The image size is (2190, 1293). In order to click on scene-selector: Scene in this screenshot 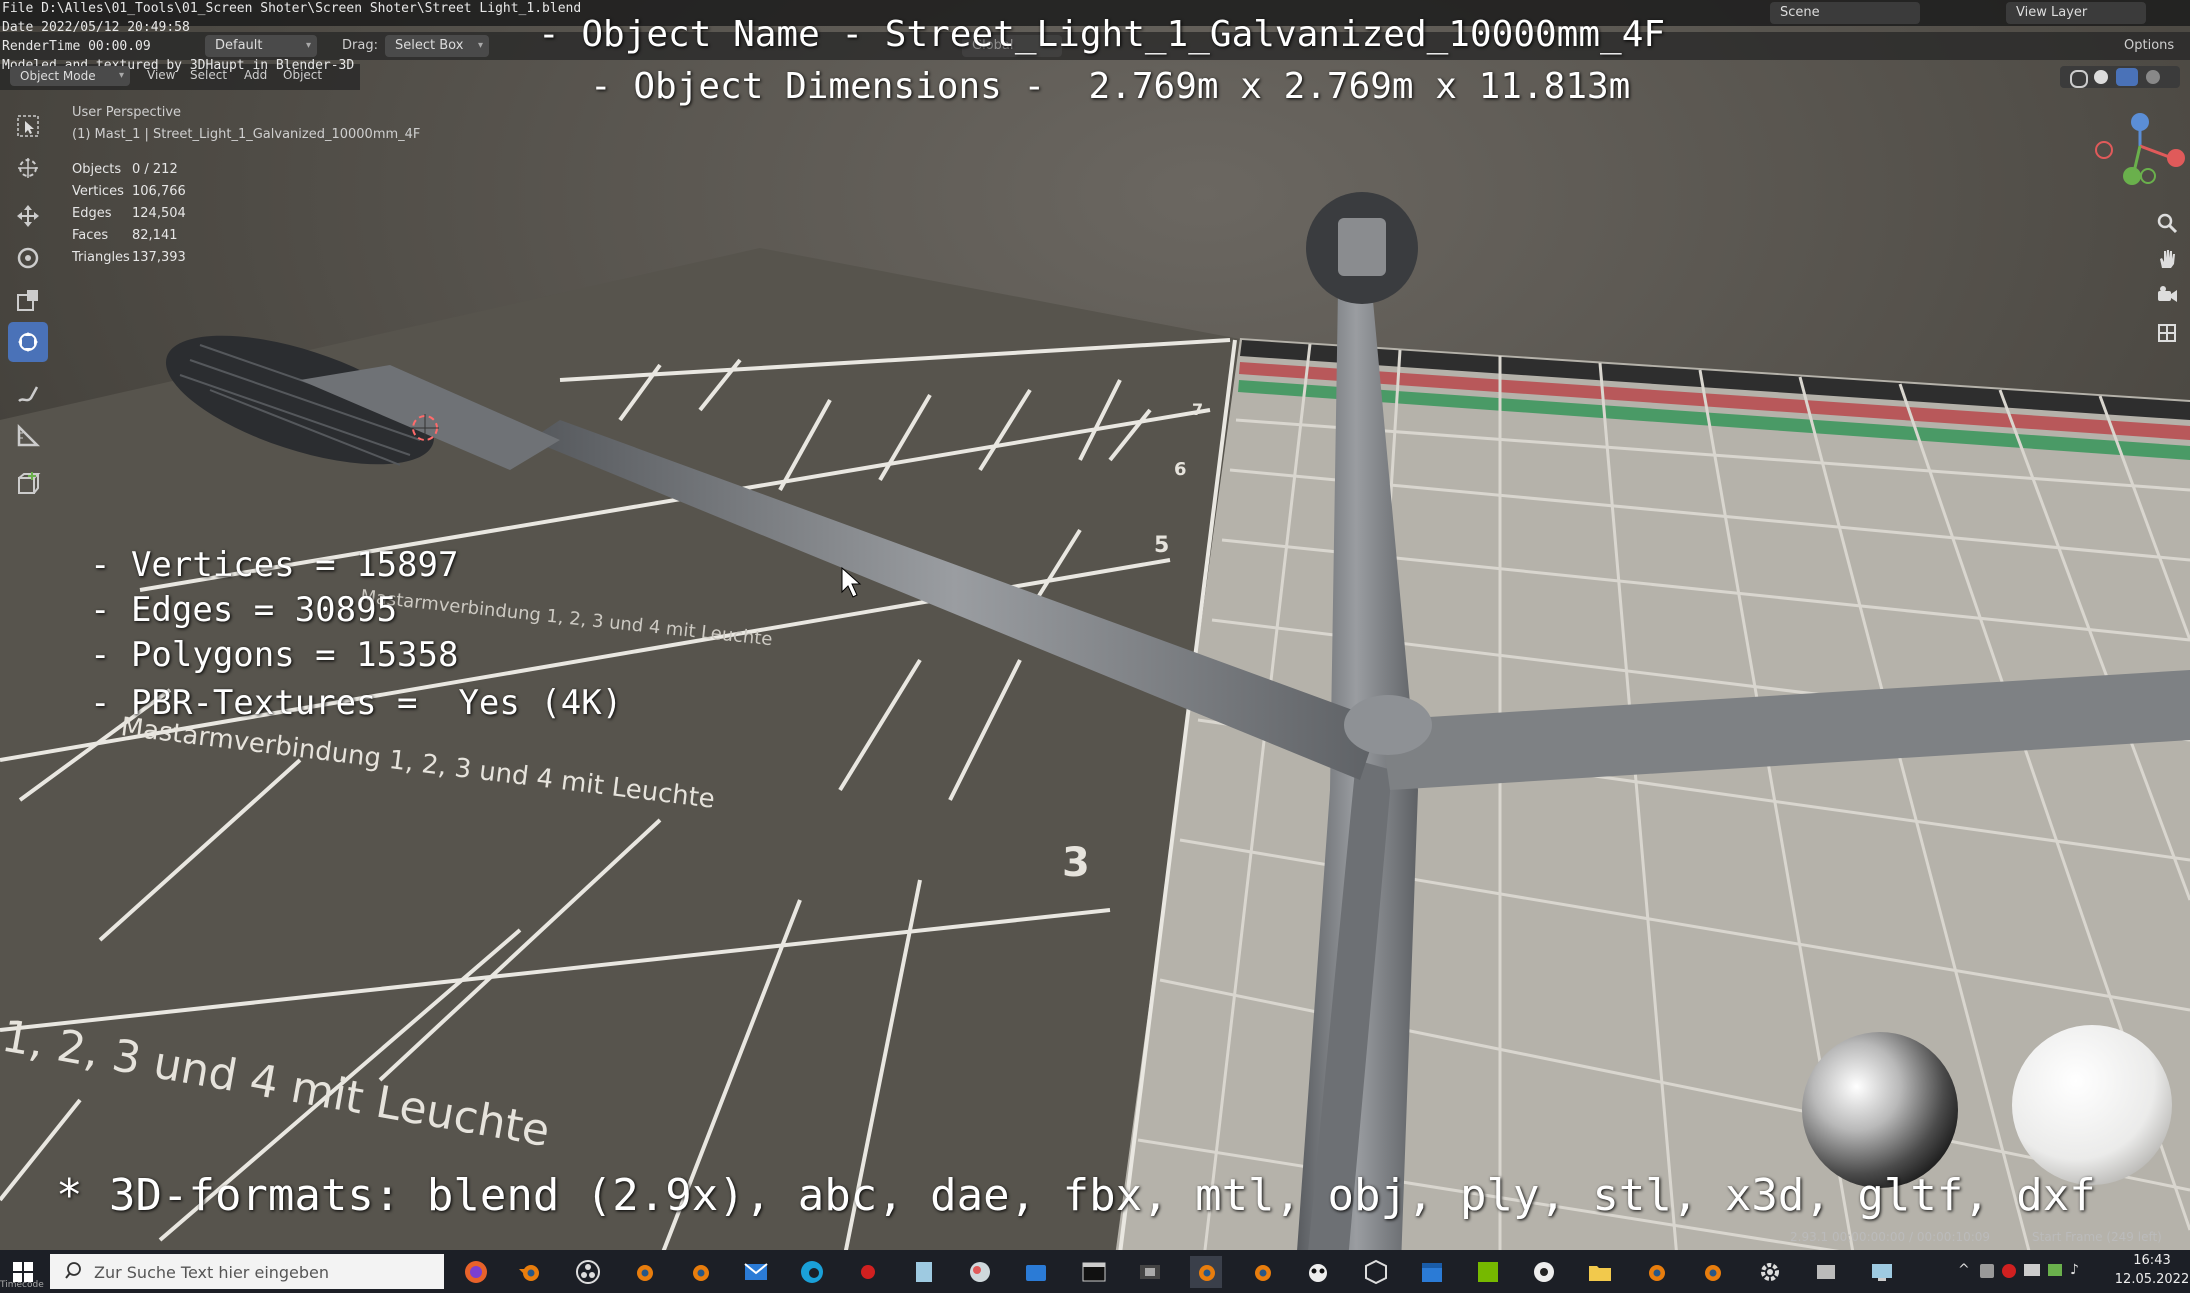, I will do `click(1845, 13)`.